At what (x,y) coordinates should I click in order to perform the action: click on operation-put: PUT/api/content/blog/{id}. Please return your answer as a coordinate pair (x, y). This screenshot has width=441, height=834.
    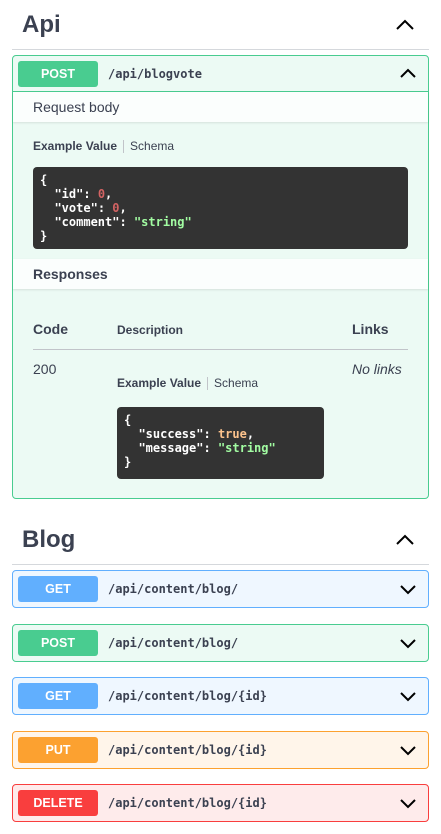
    Looking at the image, I should click on (220, 750).